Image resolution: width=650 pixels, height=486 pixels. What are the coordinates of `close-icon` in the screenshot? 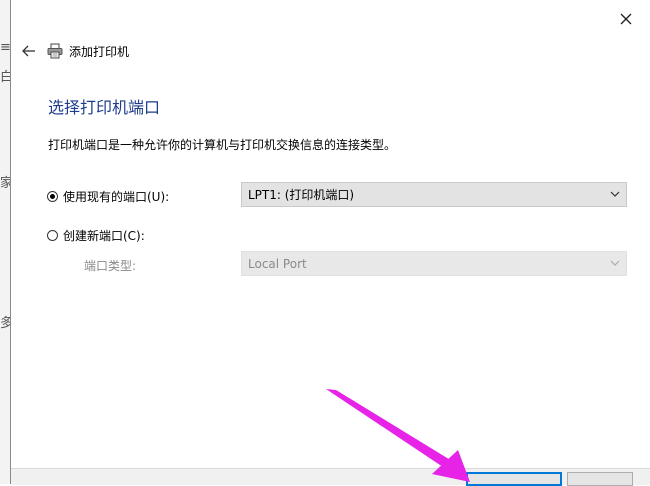 It's located at (626, 19).